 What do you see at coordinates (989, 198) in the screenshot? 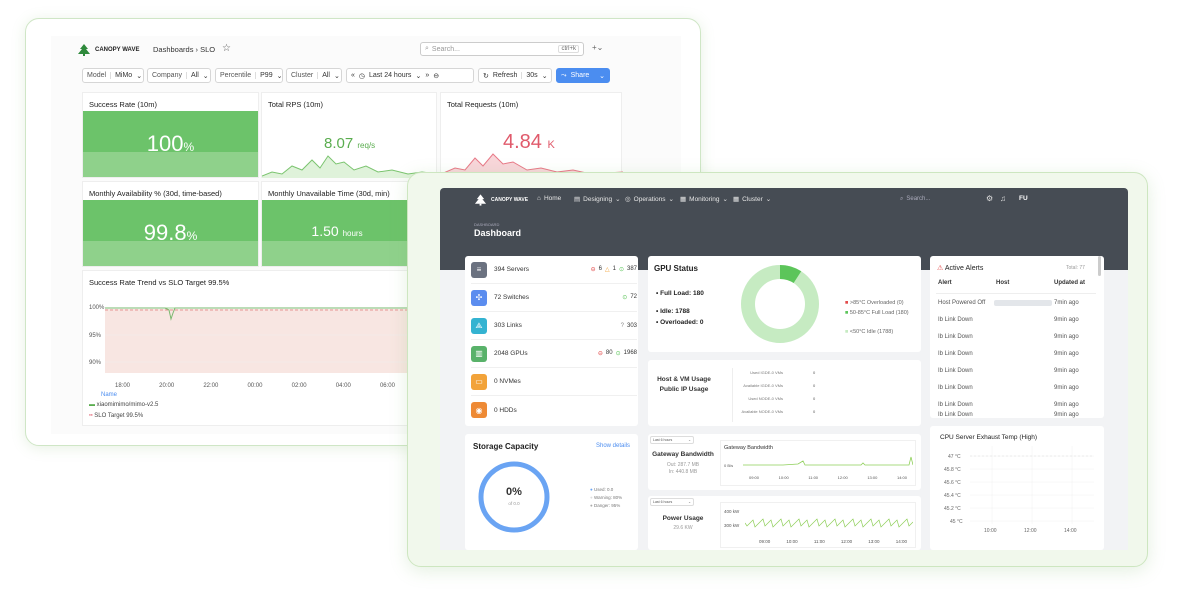
I see `settings-icon: ⚙` at bounding box center [989, 198].